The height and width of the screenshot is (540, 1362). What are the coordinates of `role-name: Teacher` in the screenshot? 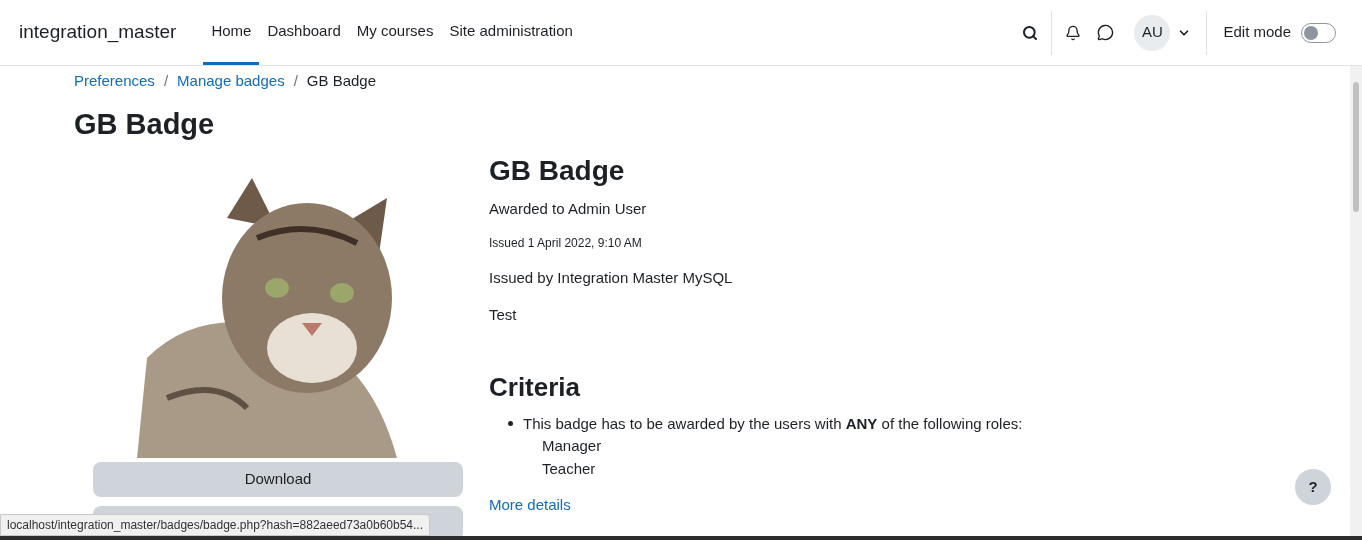 It's located at (569, 468).